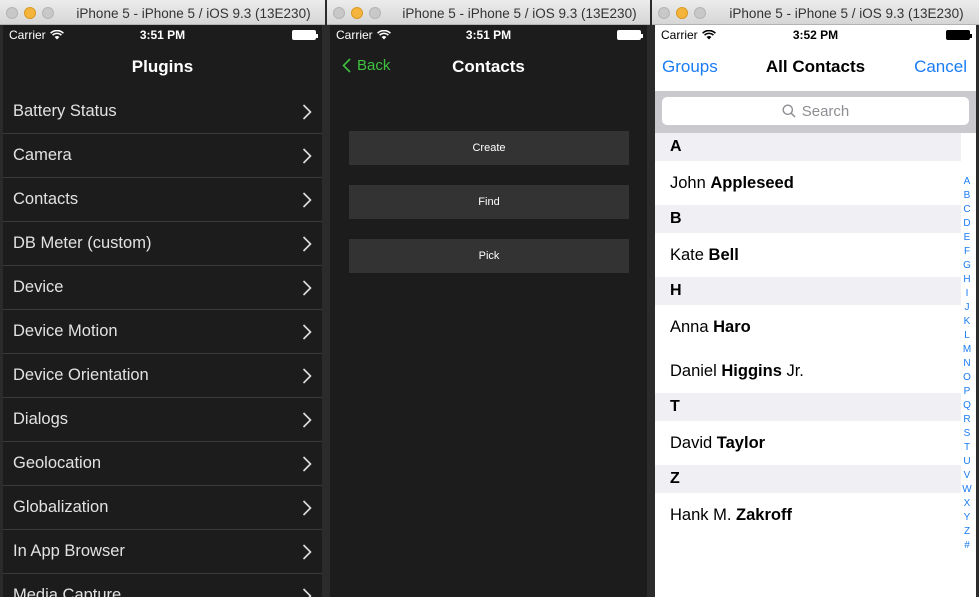 Image resolution: width=979 pixels, height=597 pixels. I want to click on index-letter: Y, so click(967, 518).